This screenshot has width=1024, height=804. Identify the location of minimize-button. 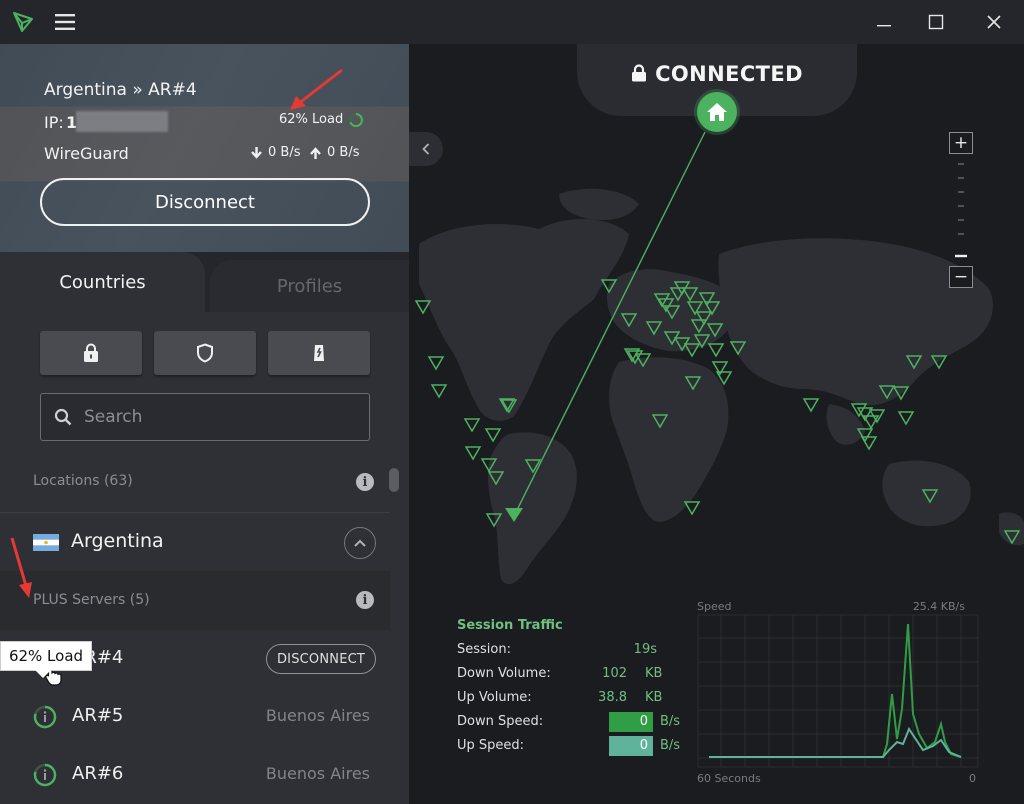
(884, 22).